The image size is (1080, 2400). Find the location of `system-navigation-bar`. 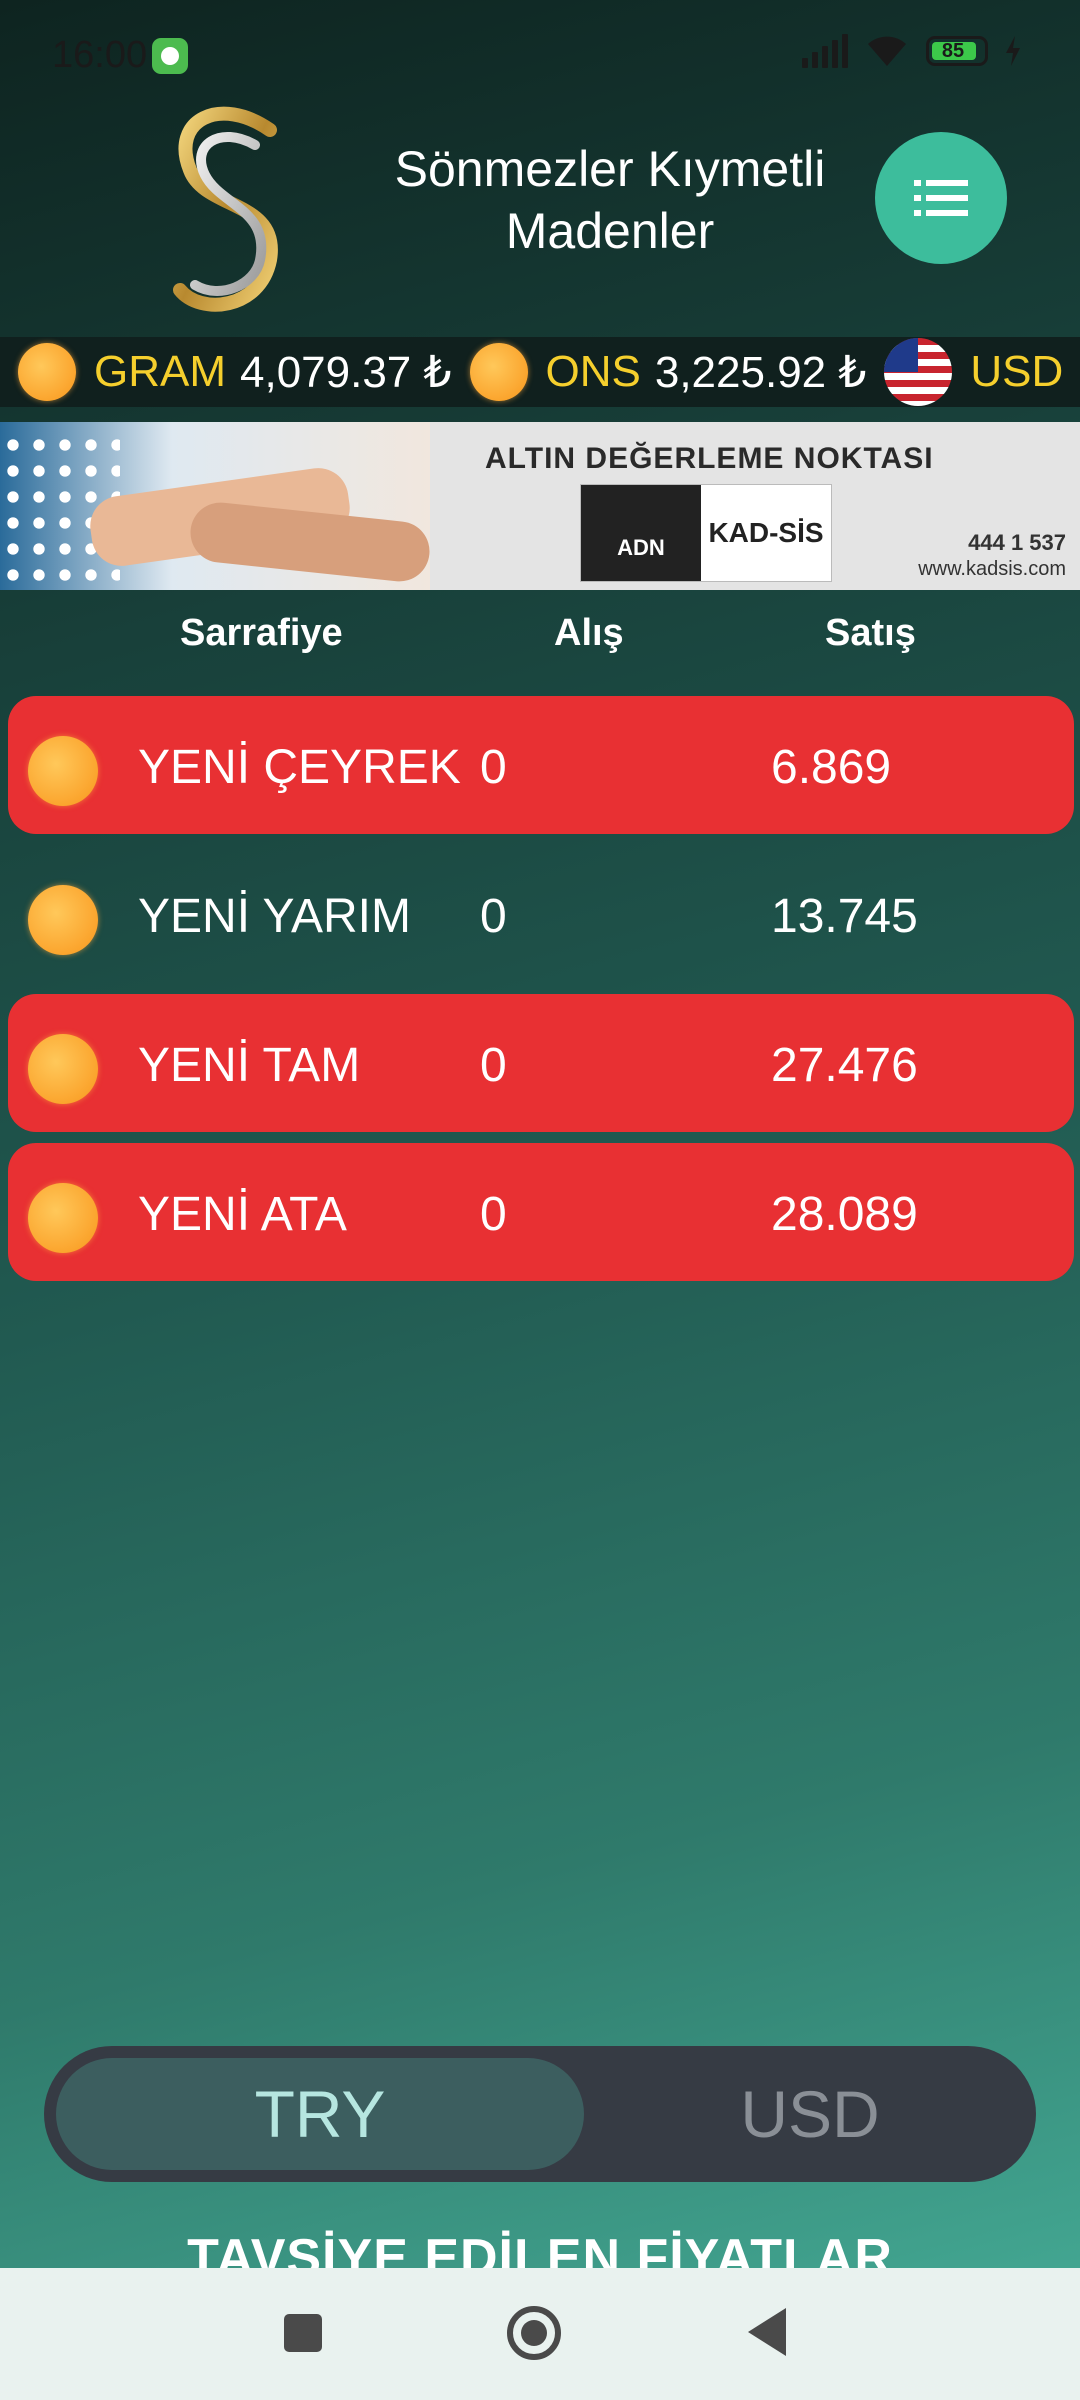

system-navigation-bar is located at coordinates (540, 2334).